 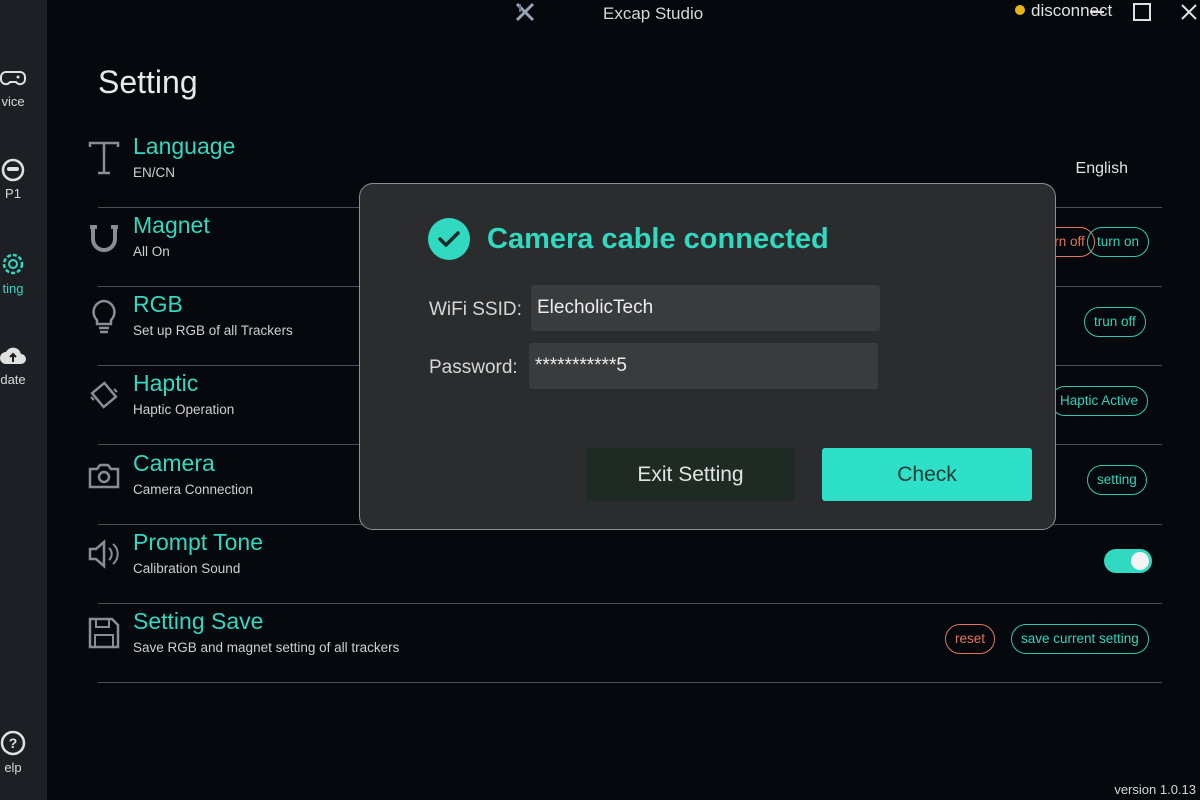 I want to click on sidebar: vice P1 ting date ? elp, so click(x=23, y=400).